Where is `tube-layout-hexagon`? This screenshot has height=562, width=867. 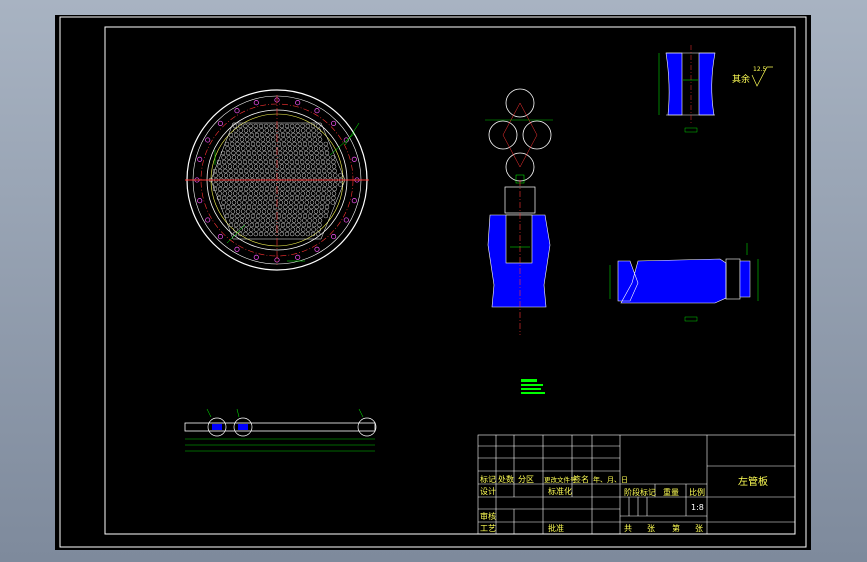
tube-layout-hexagon is located at coordinates (278, 181).